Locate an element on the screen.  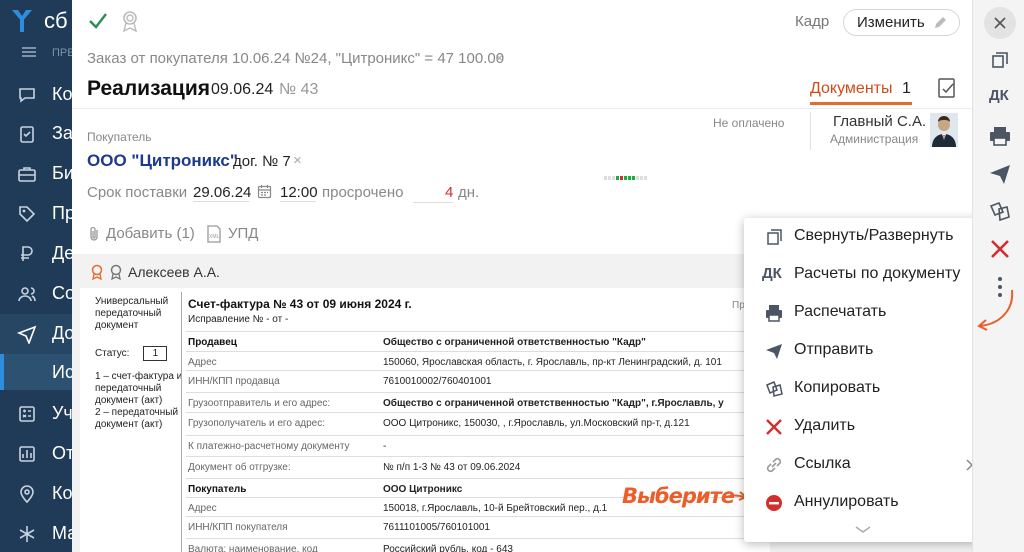
menu-item-label: Распечатать is located at coordinates (840, 311).